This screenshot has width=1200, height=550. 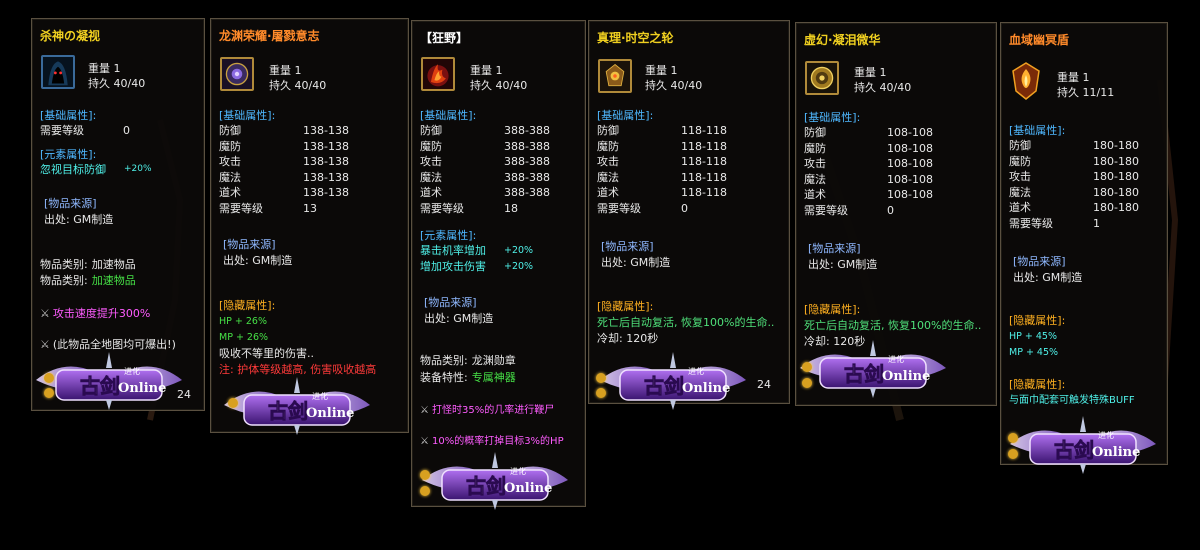 What do you see at coordinates (284, 131) in the screenshot?
I see `attribute-row: 防御 138-138` at bounding box center [284, 131].